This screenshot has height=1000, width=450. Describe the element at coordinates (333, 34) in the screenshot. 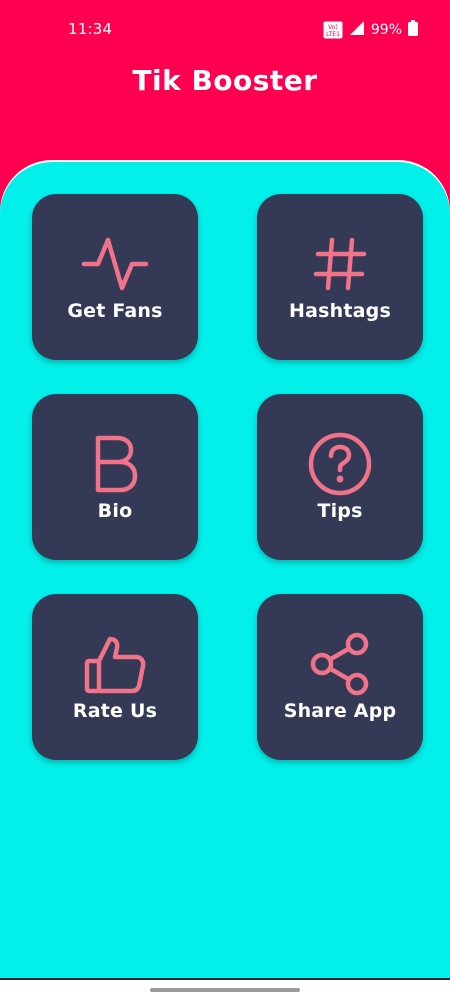

I see `svg-text: LTE1` at that location.